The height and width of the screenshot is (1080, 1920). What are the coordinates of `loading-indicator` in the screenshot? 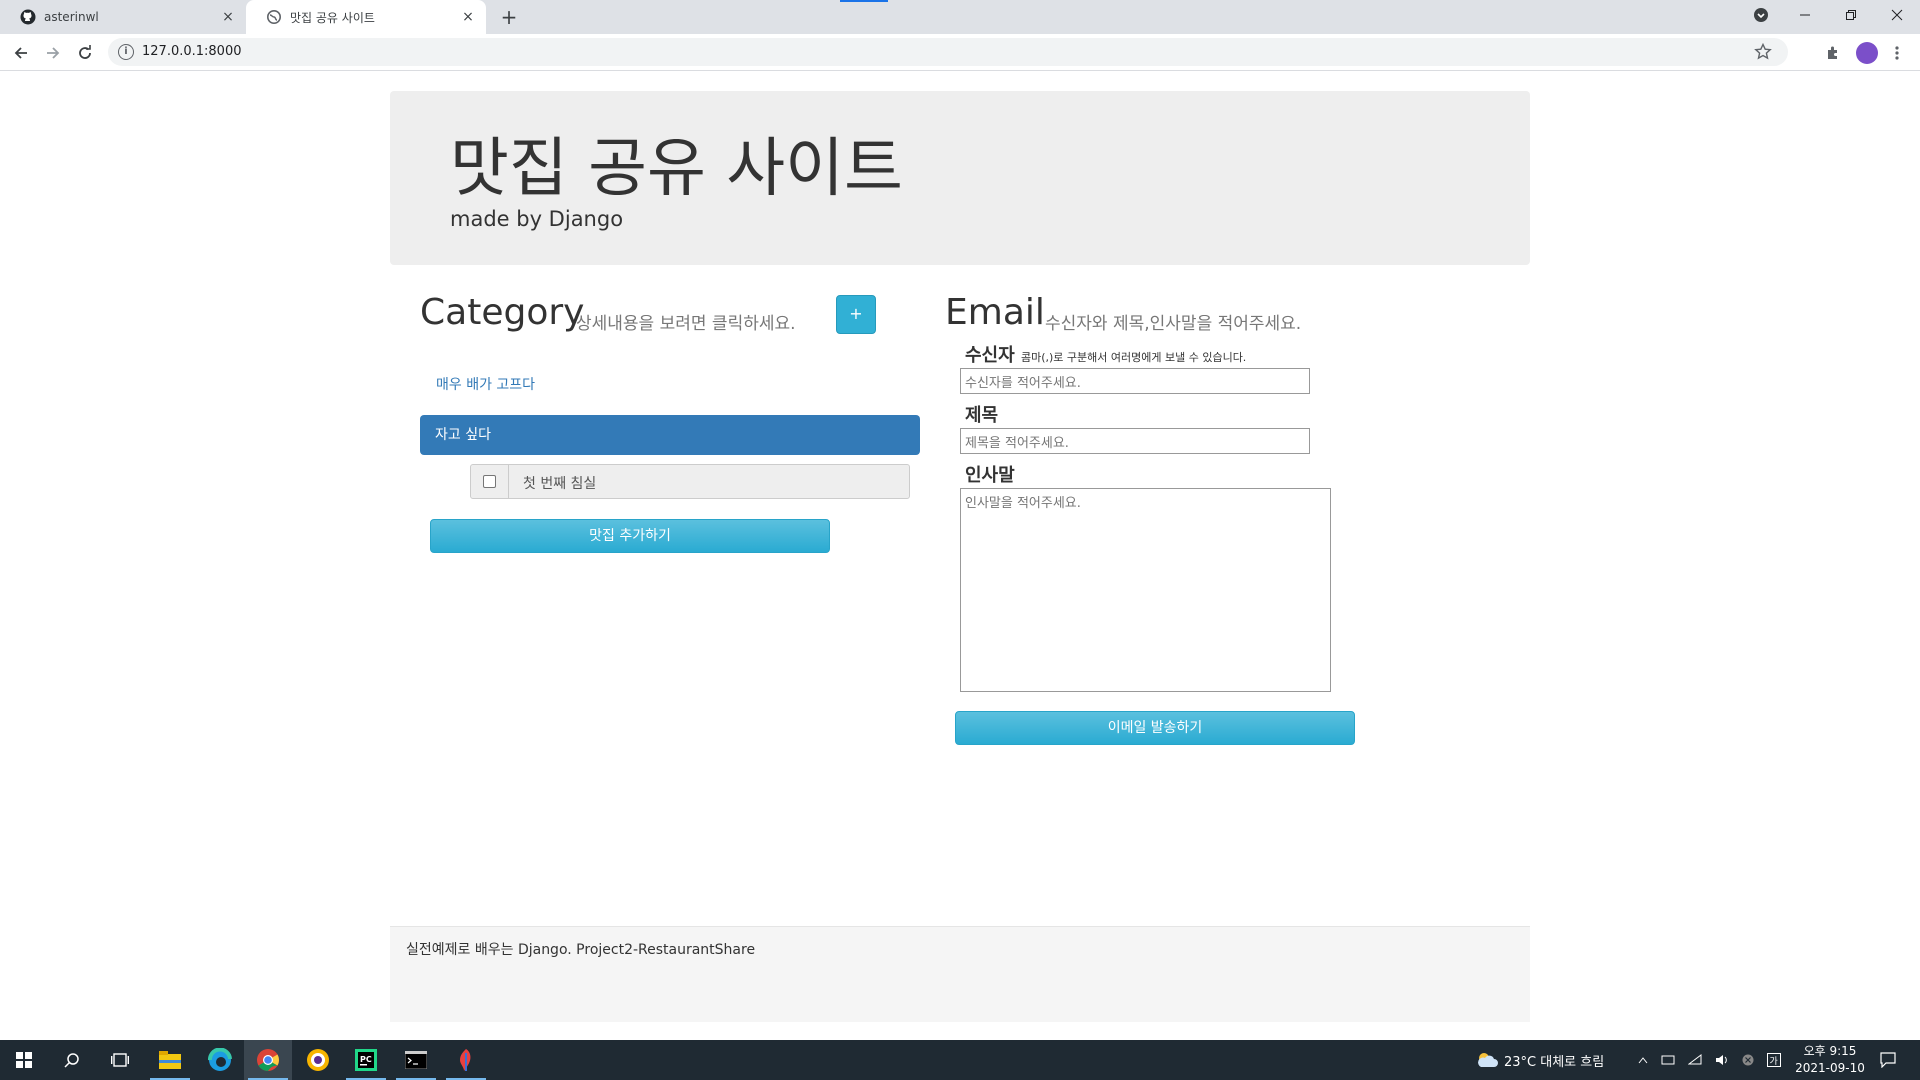 It's located at (864, 1).